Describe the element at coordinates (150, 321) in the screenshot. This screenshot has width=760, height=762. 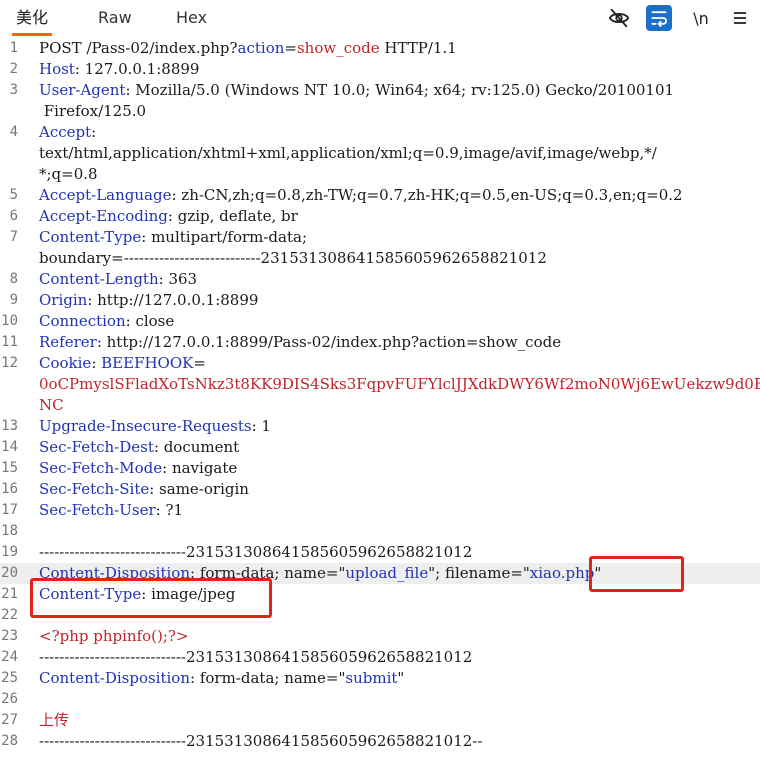
I see `code-token: : close` at that location.